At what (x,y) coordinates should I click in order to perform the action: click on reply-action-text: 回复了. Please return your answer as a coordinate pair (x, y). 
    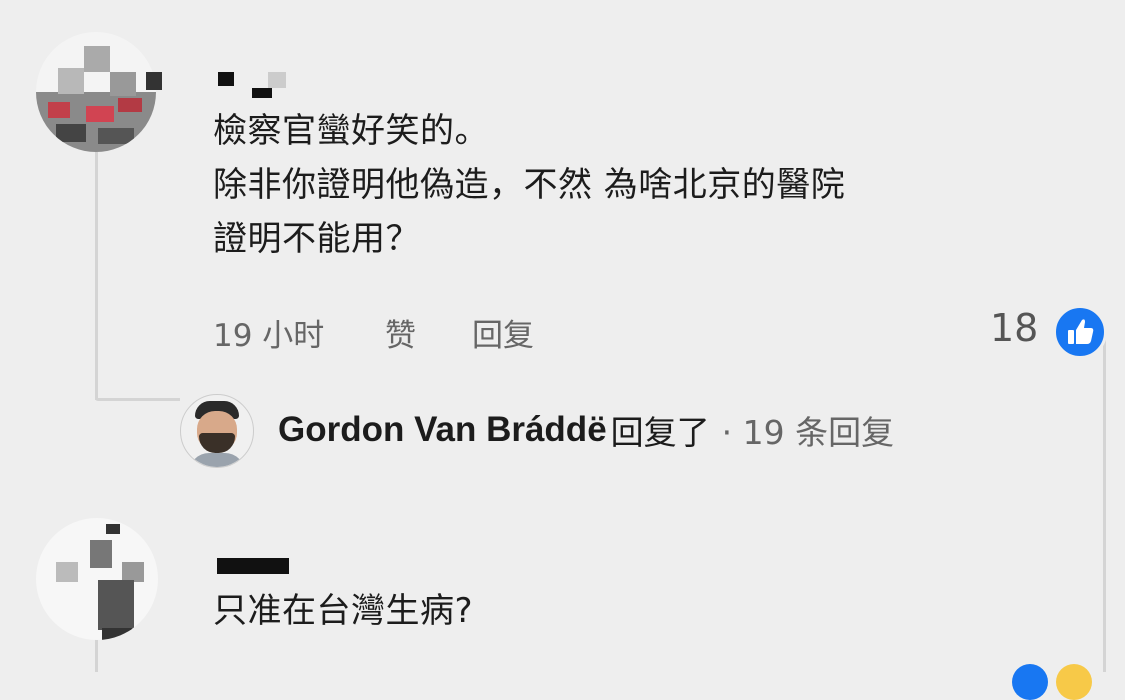
    Looking at the image, I should click on (660, 432).